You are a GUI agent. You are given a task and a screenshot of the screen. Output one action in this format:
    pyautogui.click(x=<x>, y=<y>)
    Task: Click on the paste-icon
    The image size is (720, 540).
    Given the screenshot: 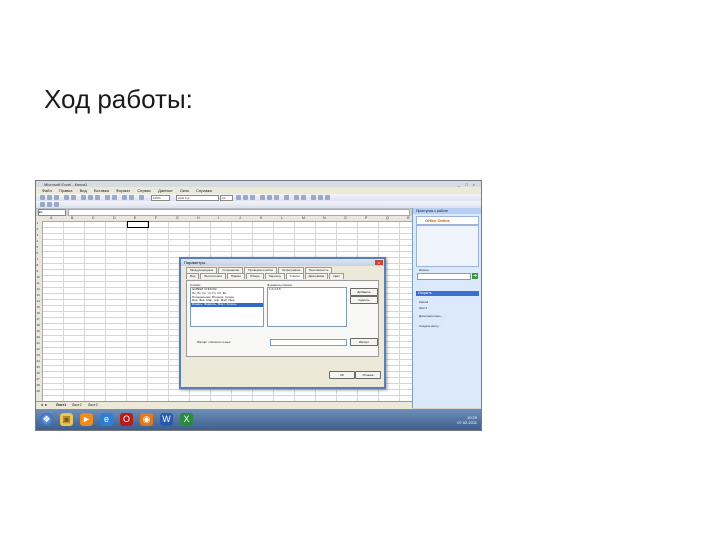 What is the action you would take?
    pyautogui.click(x=97, y=197)
    